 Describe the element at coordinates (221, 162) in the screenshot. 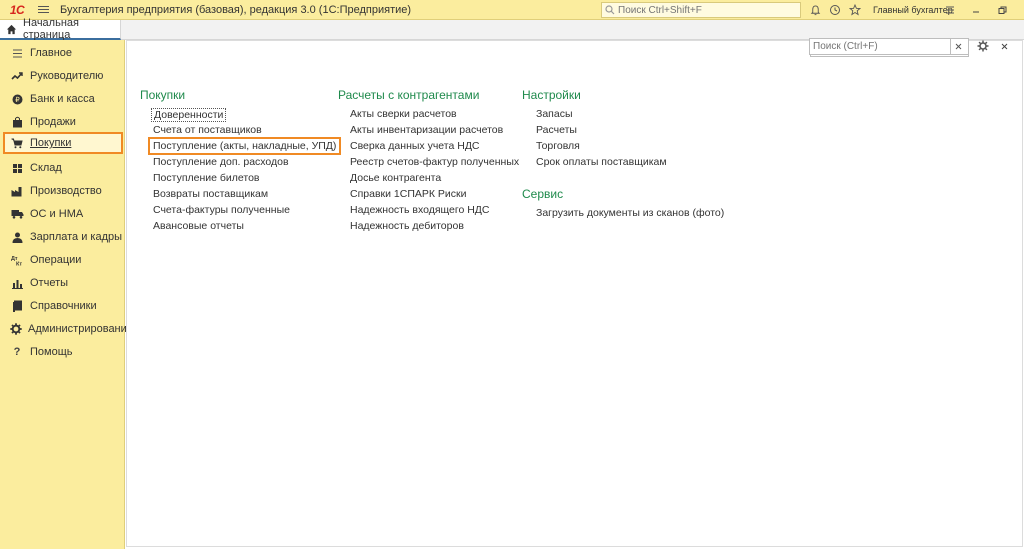

I see `link-additional-expenses: Поступление доп. расходов` at that location.